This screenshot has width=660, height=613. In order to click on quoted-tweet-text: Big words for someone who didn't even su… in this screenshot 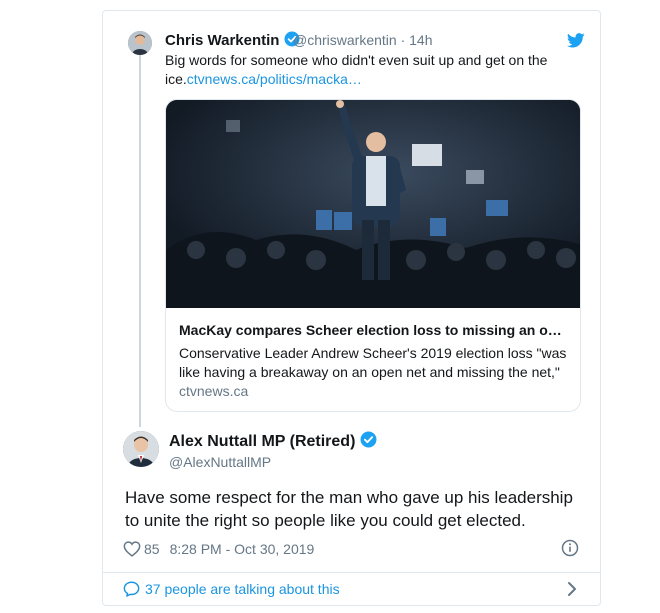, I will do `click(356, 69)`.